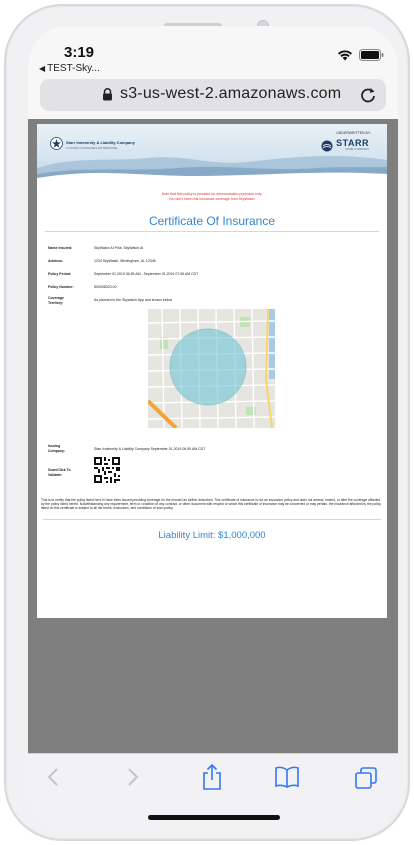 Image resolution: width=414 pixels, height=845 pixels. I want to click on disclaimer-divider, so click(212, 519).